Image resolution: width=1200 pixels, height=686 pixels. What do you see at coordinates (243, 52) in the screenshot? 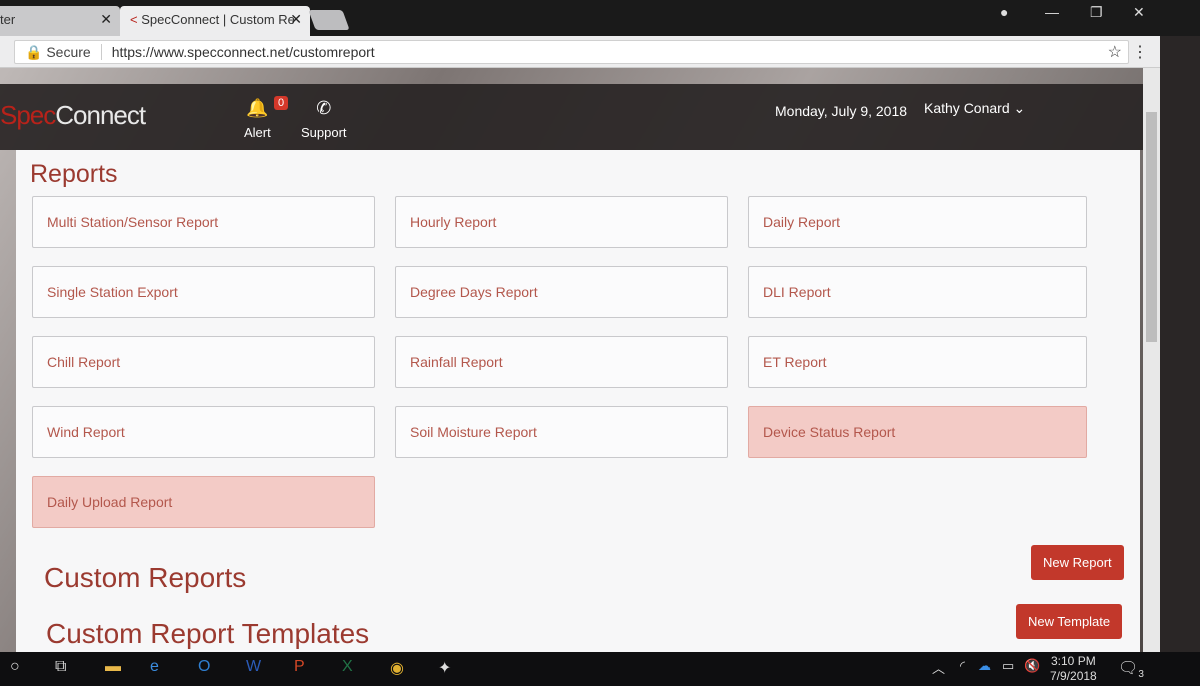
I see `url-text: https://www.specconnect.net/customreport` at bounding box center [243, 52].